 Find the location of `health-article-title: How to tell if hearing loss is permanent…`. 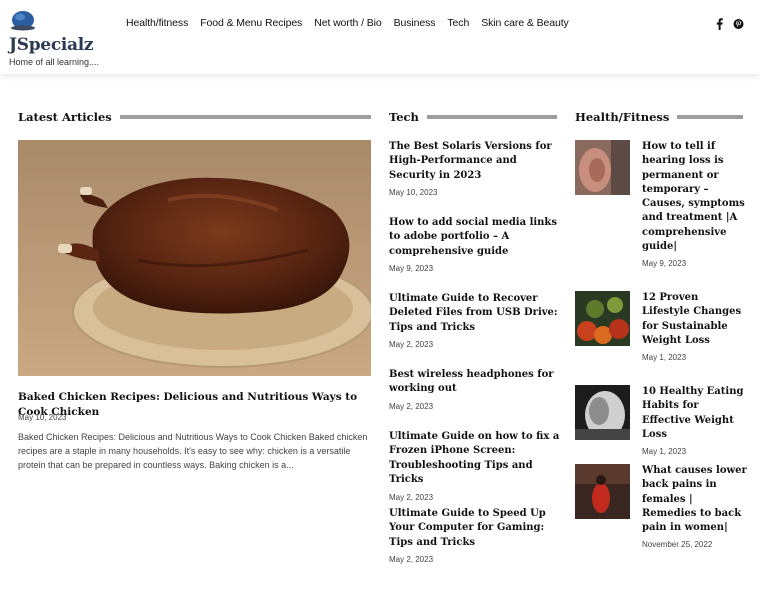

health-article-title: How to tell if hearing loss is permanent… is located at coordinates (694, 197).